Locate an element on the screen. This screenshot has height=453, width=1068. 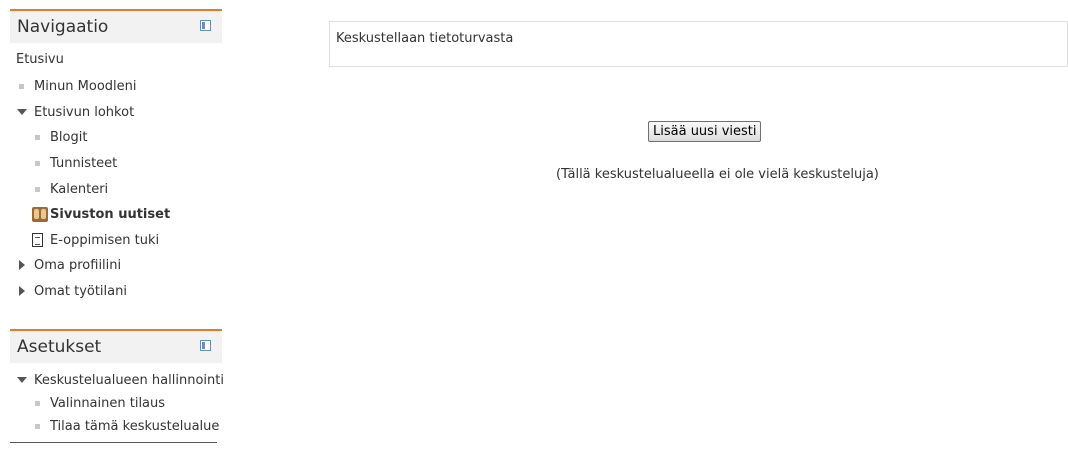
nav-item-my-workspaces: Omat työtilani is located at coordinates (73, 292).